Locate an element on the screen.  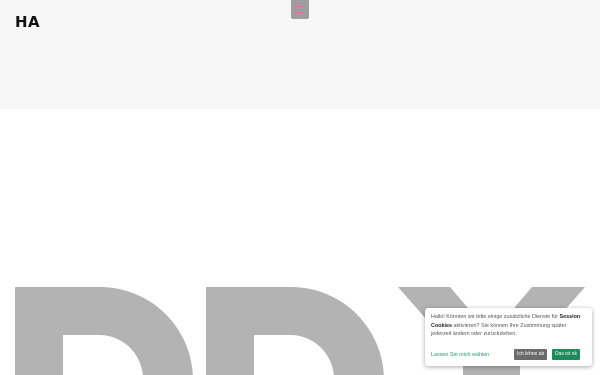
site-logo: HA is located at coordinates (27, 22).